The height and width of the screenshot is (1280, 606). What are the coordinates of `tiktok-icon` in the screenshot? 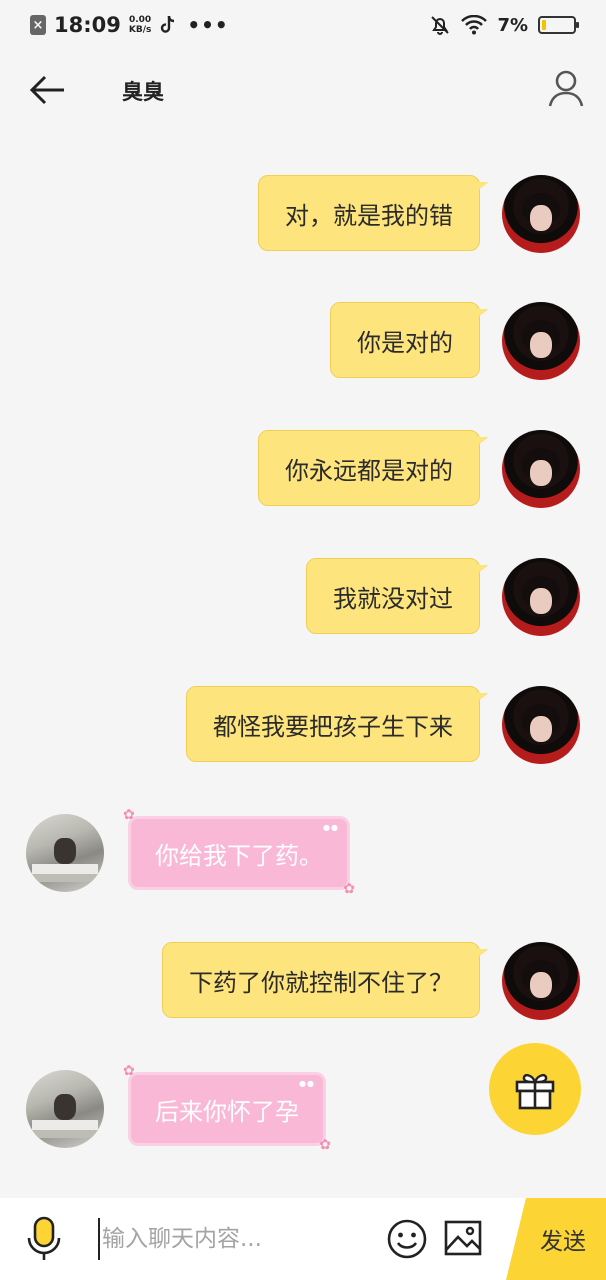 It's located at (168, 24).